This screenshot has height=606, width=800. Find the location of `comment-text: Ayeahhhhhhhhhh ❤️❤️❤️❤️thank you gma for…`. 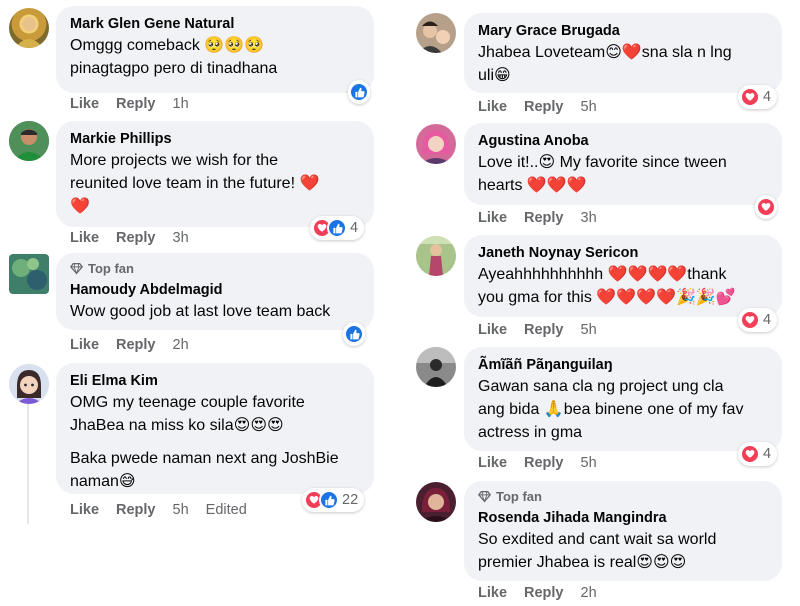

comment-text: Ayeahhhhhhhhhh ❤️❤️❤️❤️thank you gma for… is located at coordinates (623, 286).